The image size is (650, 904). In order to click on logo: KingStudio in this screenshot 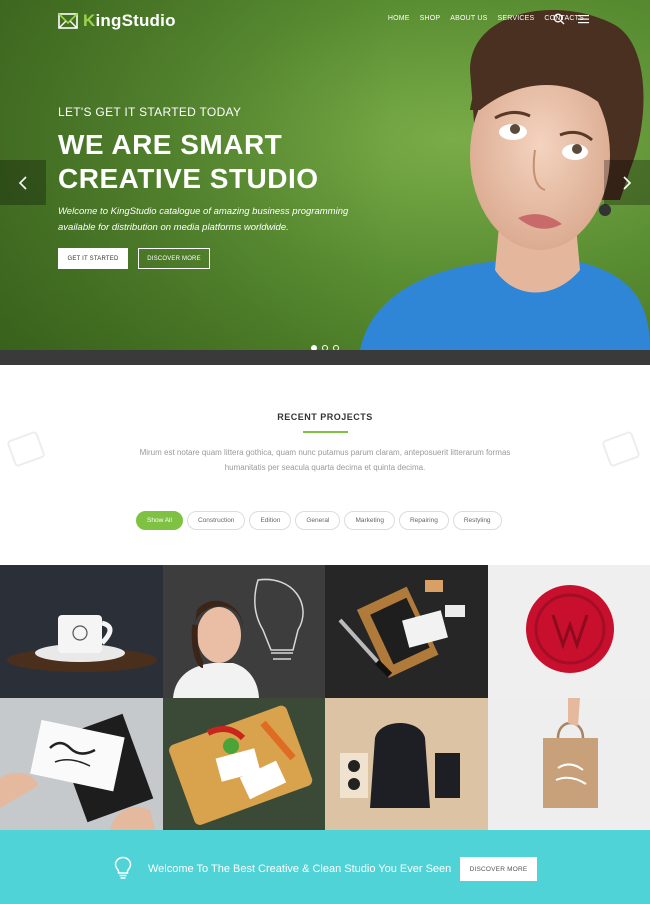, I will do `click(117, 21)`.